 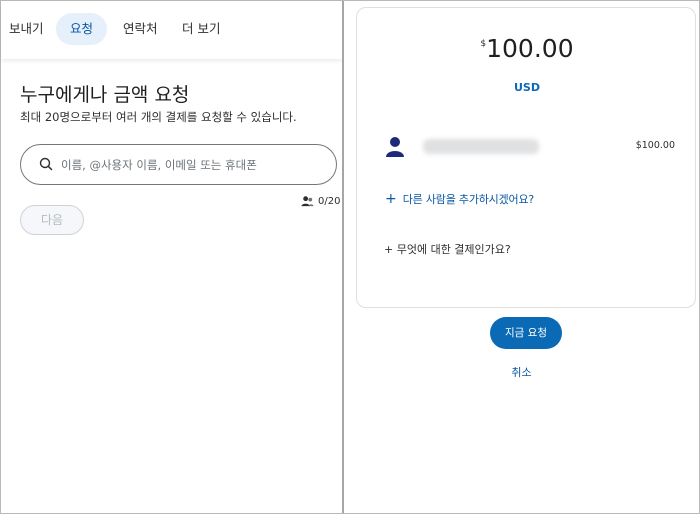 I want to click on top-nav-tabs: 보내기 요청 연락처 더 보기, so click(x=171, y=30).